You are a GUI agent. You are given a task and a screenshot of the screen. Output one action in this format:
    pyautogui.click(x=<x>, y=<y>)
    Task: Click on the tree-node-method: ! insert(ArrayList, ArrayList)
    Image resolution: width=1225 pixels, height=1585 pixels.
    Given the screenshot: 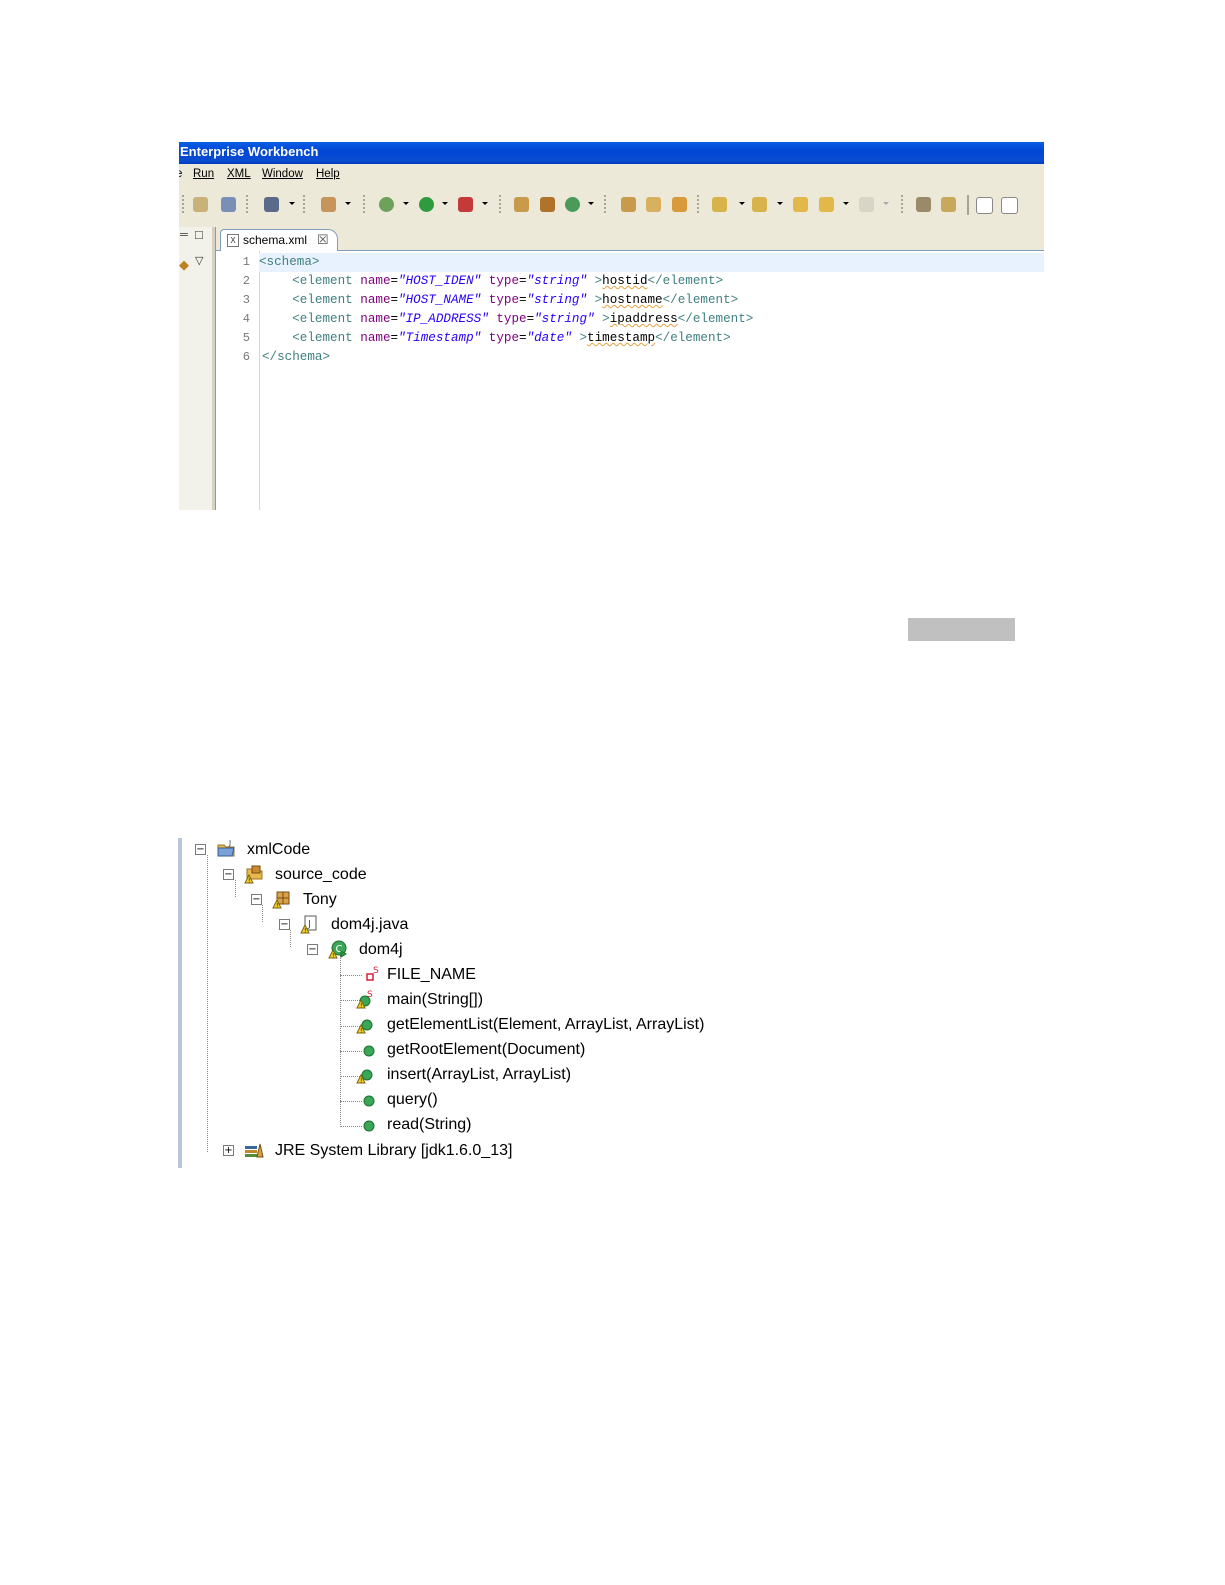 What is the action you would take?
    pyautogui.click(x=509, y=1075)
    